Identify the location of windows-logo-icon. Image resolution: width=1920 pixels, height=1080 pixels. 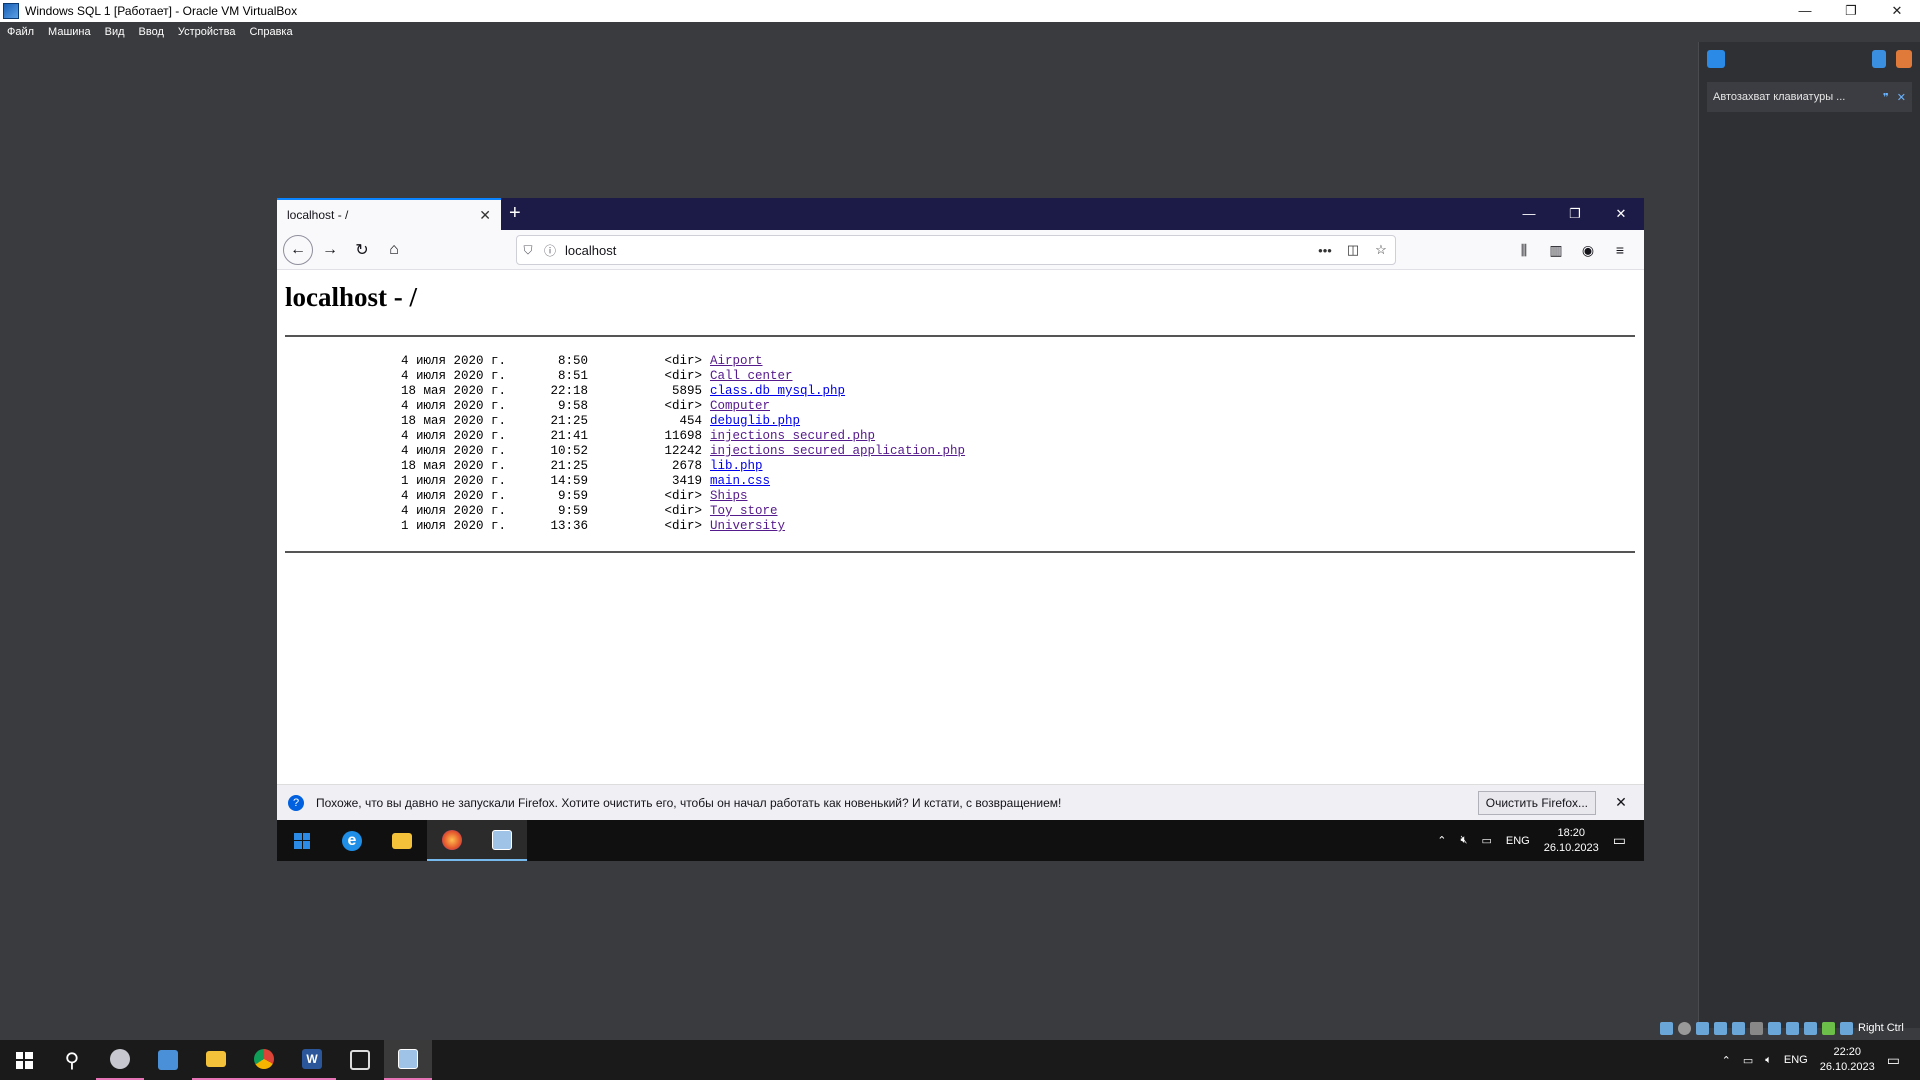
(302, 840).